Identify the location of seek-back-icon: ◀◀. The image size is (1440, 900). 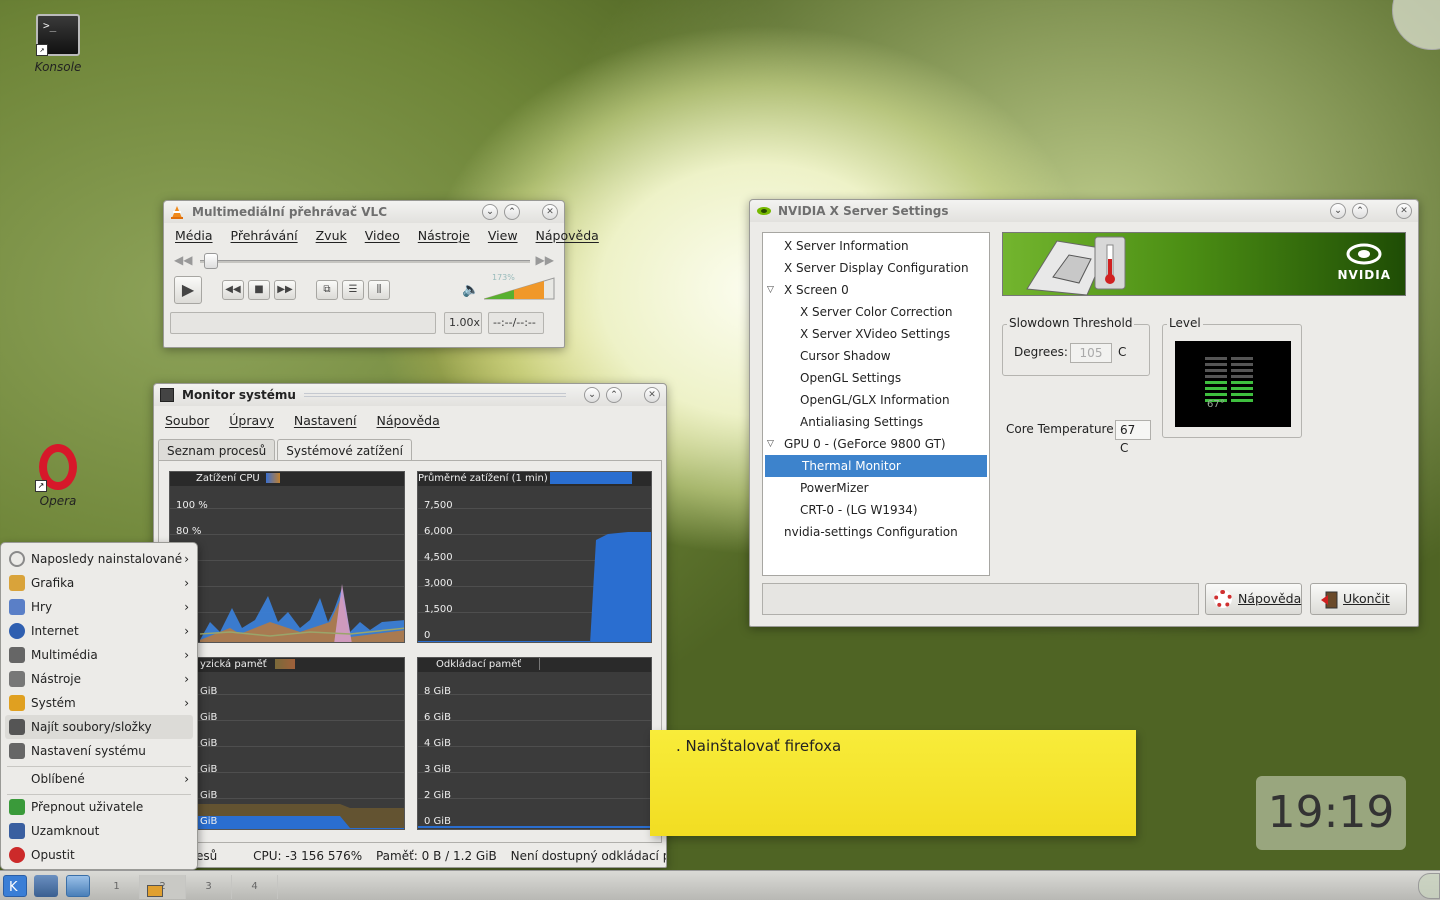
(183, 260).